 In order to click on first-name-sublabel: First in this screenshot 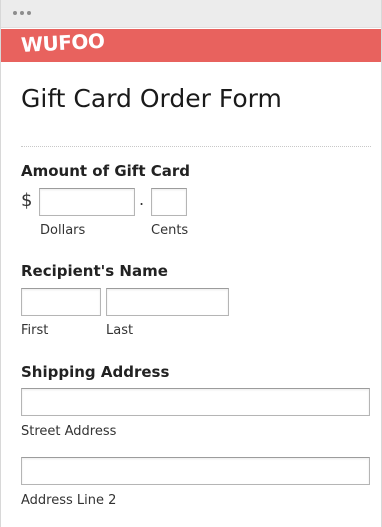, I will do `click(35, 330)`.